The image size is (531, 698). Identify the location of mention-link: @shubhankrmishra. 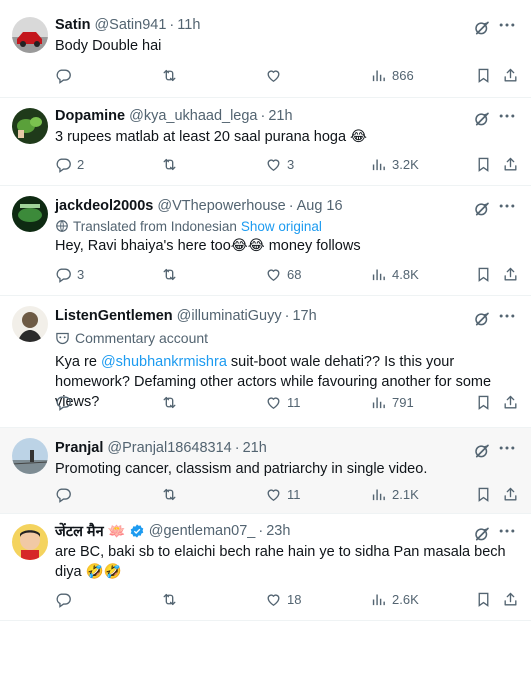
(164, 362).